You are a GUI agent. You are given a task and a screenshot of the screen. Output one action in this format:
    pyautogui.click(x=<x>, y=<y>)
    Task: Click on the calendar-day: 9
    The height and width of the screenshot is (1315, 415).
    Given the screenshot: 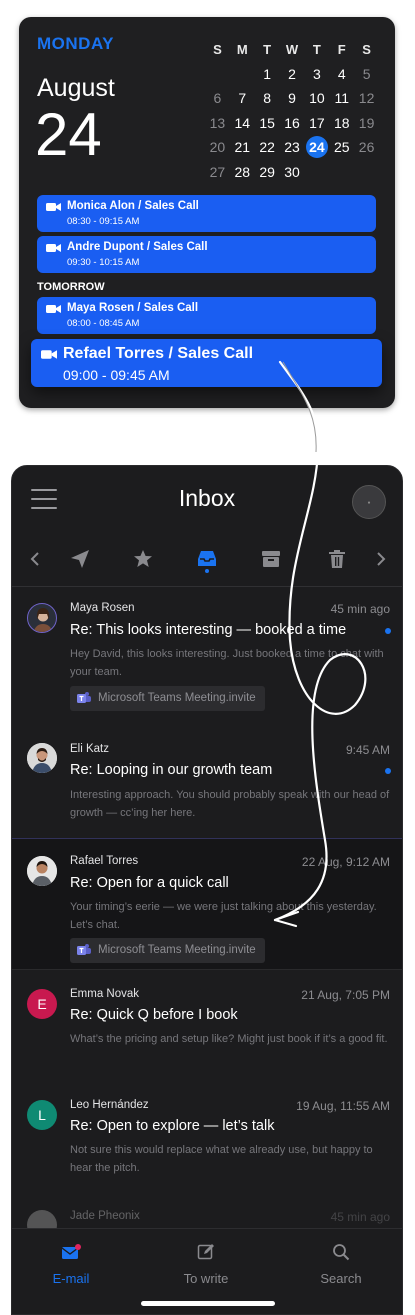 What is the action you would take?
    pyautogui.click(x=292, y=98)
    